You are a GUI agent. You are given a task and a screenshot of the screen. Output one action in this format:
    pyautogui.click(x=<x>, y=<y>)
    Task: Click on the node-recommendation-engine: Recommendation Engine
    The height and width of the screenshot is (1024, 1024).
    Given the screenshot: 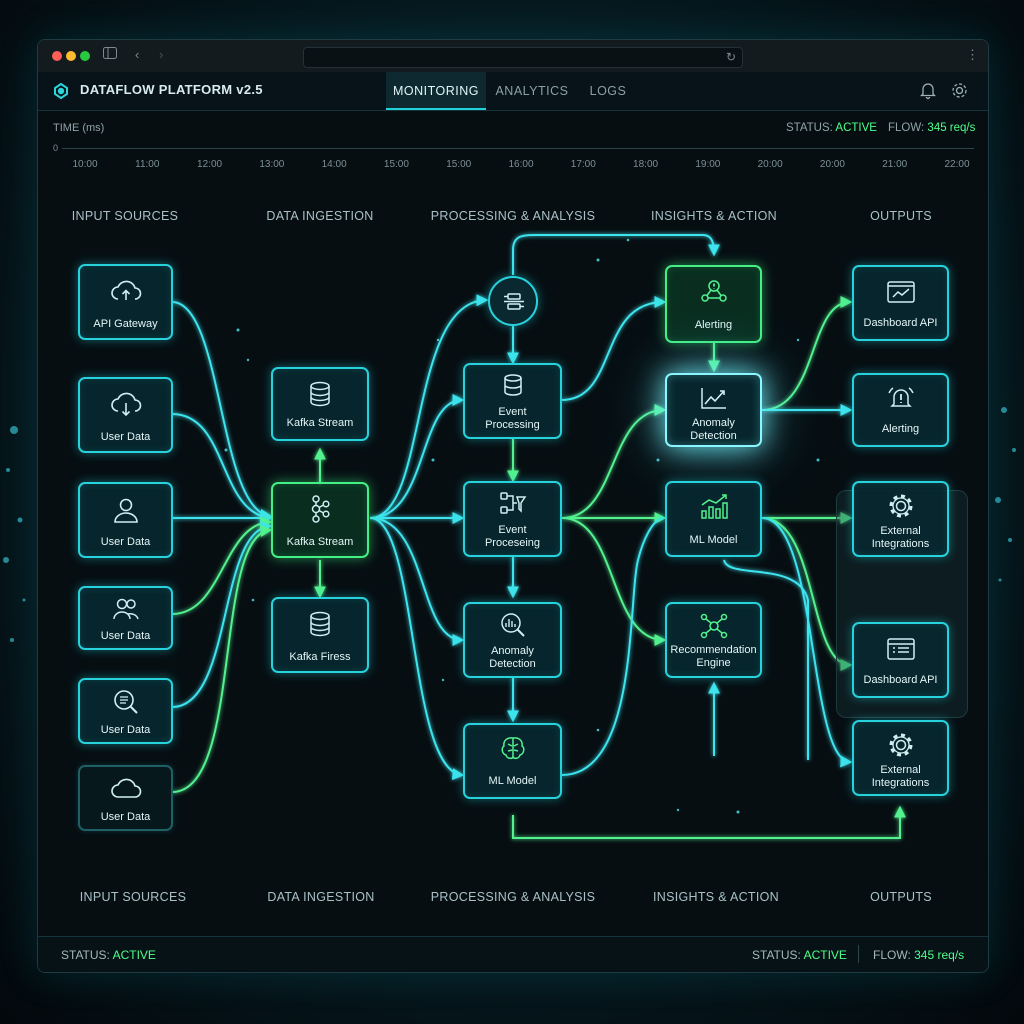 What is the action you would take?
    pyautogui.click(x=713, y=640)
    